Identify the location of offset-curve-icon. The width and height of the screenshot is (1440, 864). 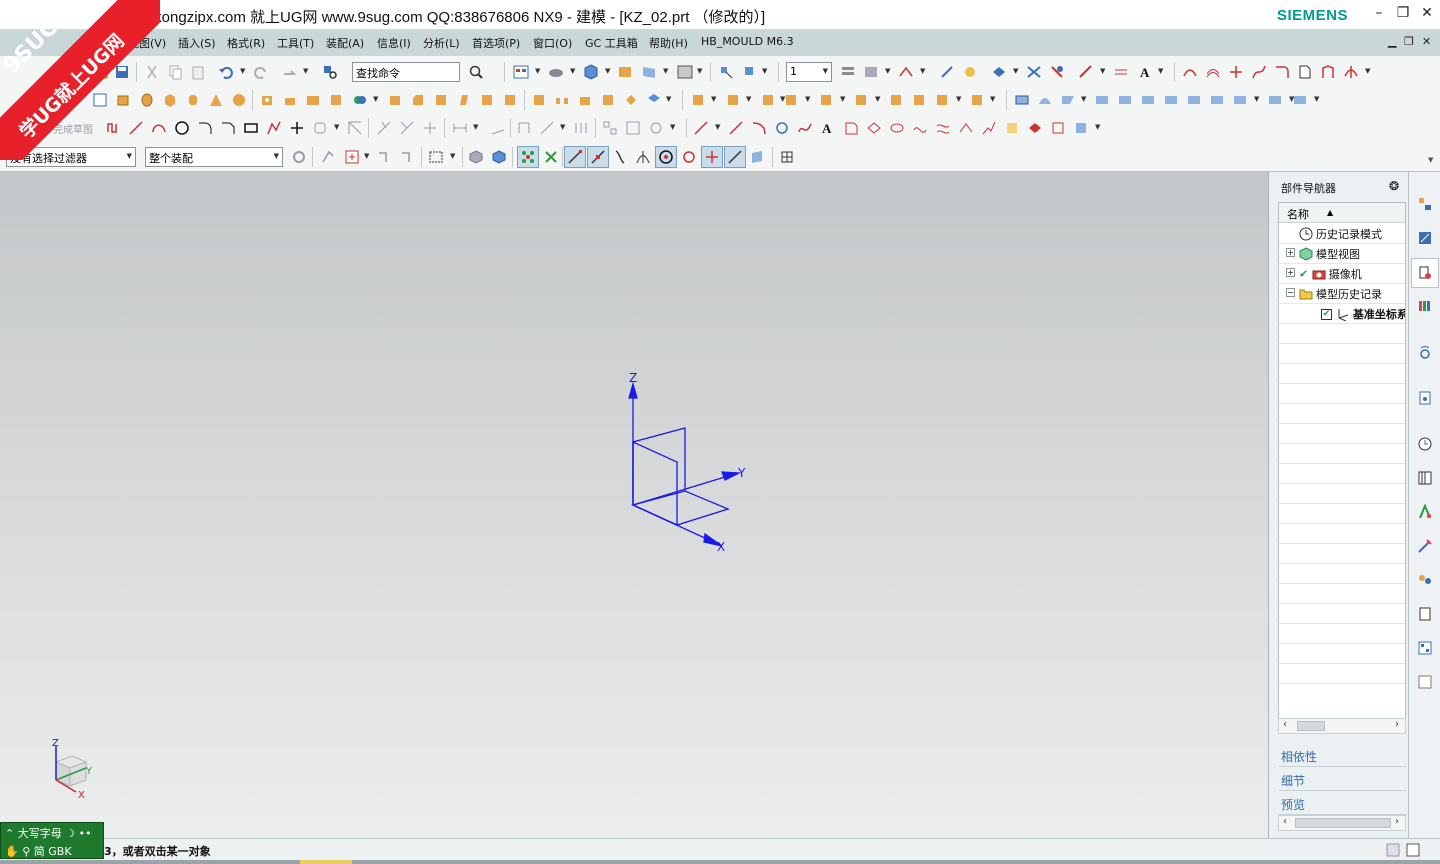
(1213, 72).